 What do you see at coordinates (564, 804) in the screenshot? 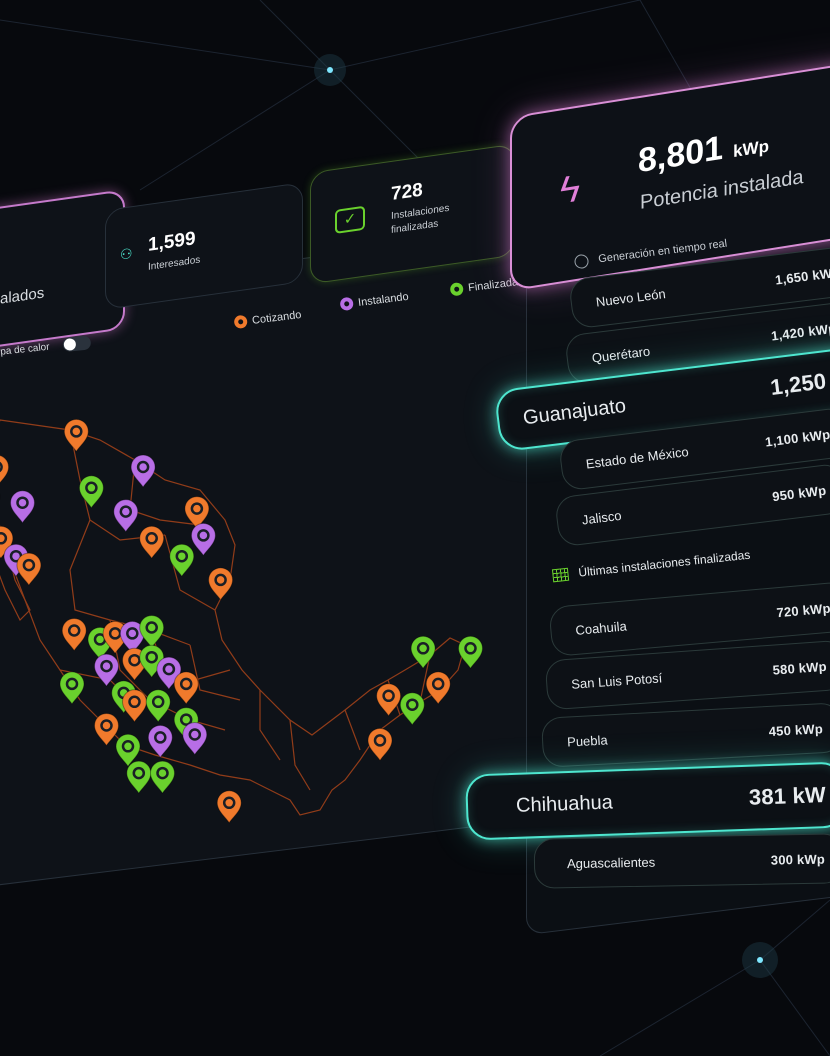
I see `state-name: Chihuahua` at bounding box center [564, 804].